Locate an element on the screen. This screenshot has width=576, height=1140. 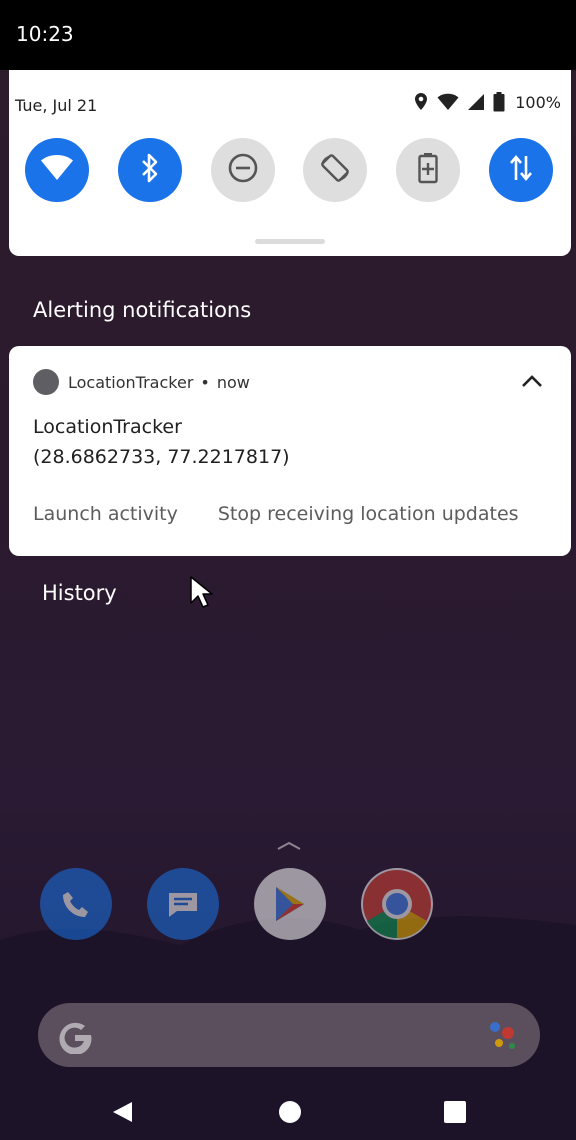
messages-app-icon is located at coordinates (183, 904).